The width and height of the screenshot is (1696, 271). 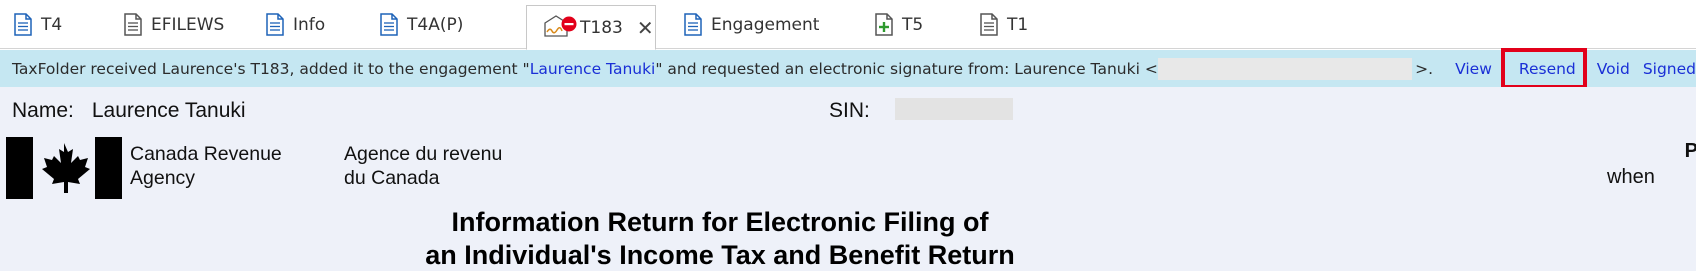 I want to click on tab-engagement: Engagement, so click(x=751, y=24).